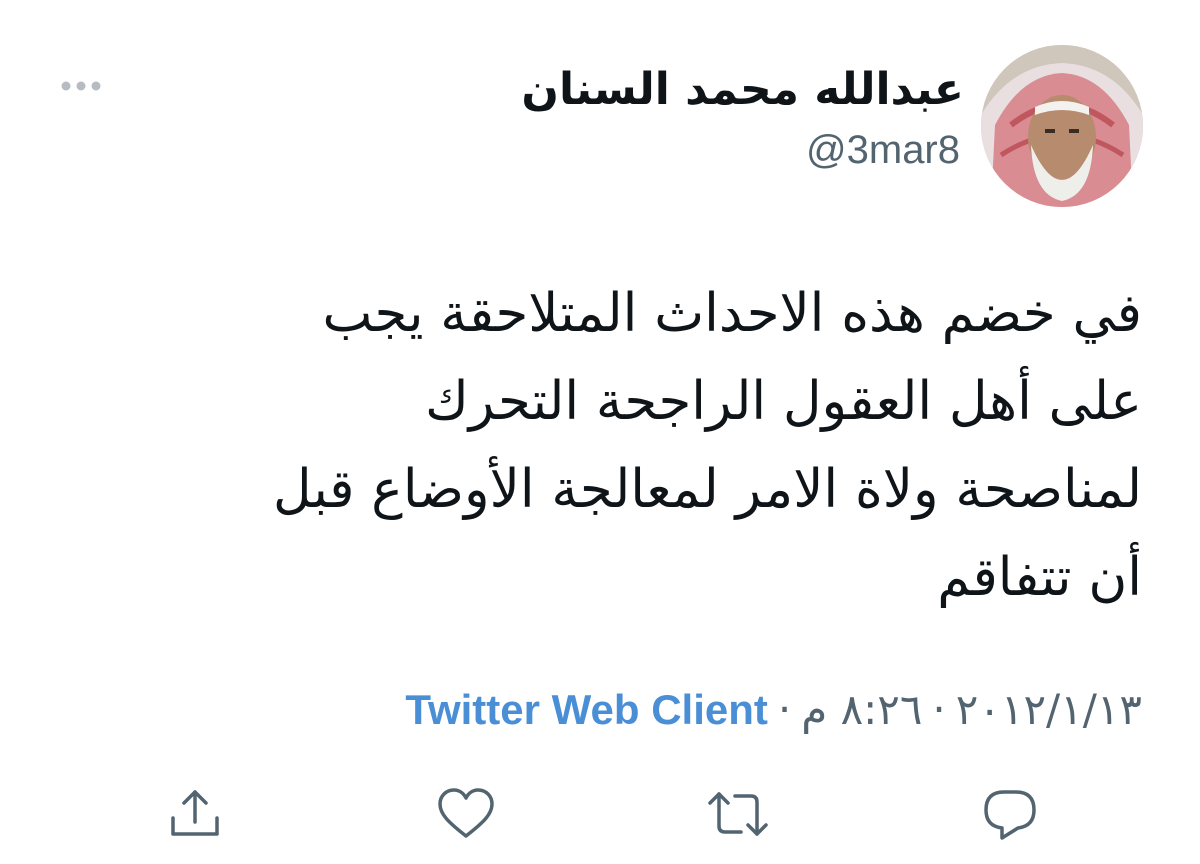 This screenshot has height=864, width=1200. Describe the element at coordinates (861, 709) in the screenshot. I see `tweet-time: ٨:٢٦ م` at that location.